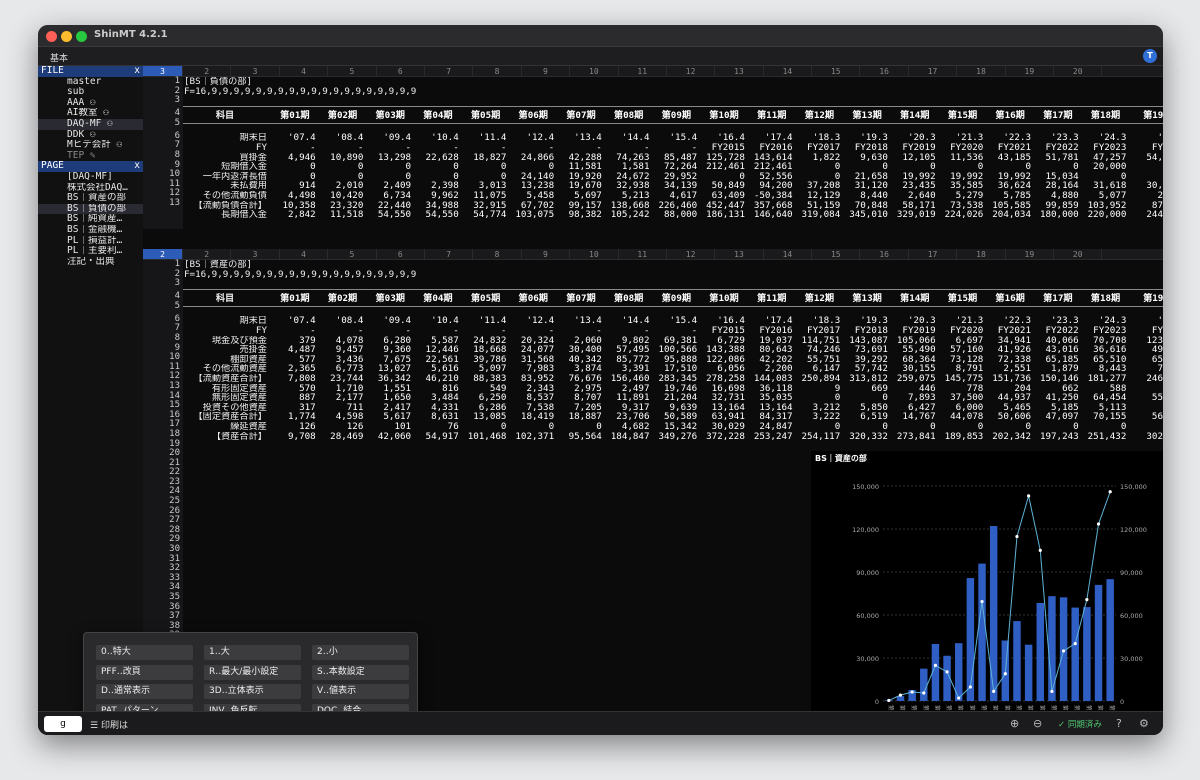 This screenshot has height=780, width=1200. I want to click on zoom-in-icon: ⊕, so click(1014, 723).